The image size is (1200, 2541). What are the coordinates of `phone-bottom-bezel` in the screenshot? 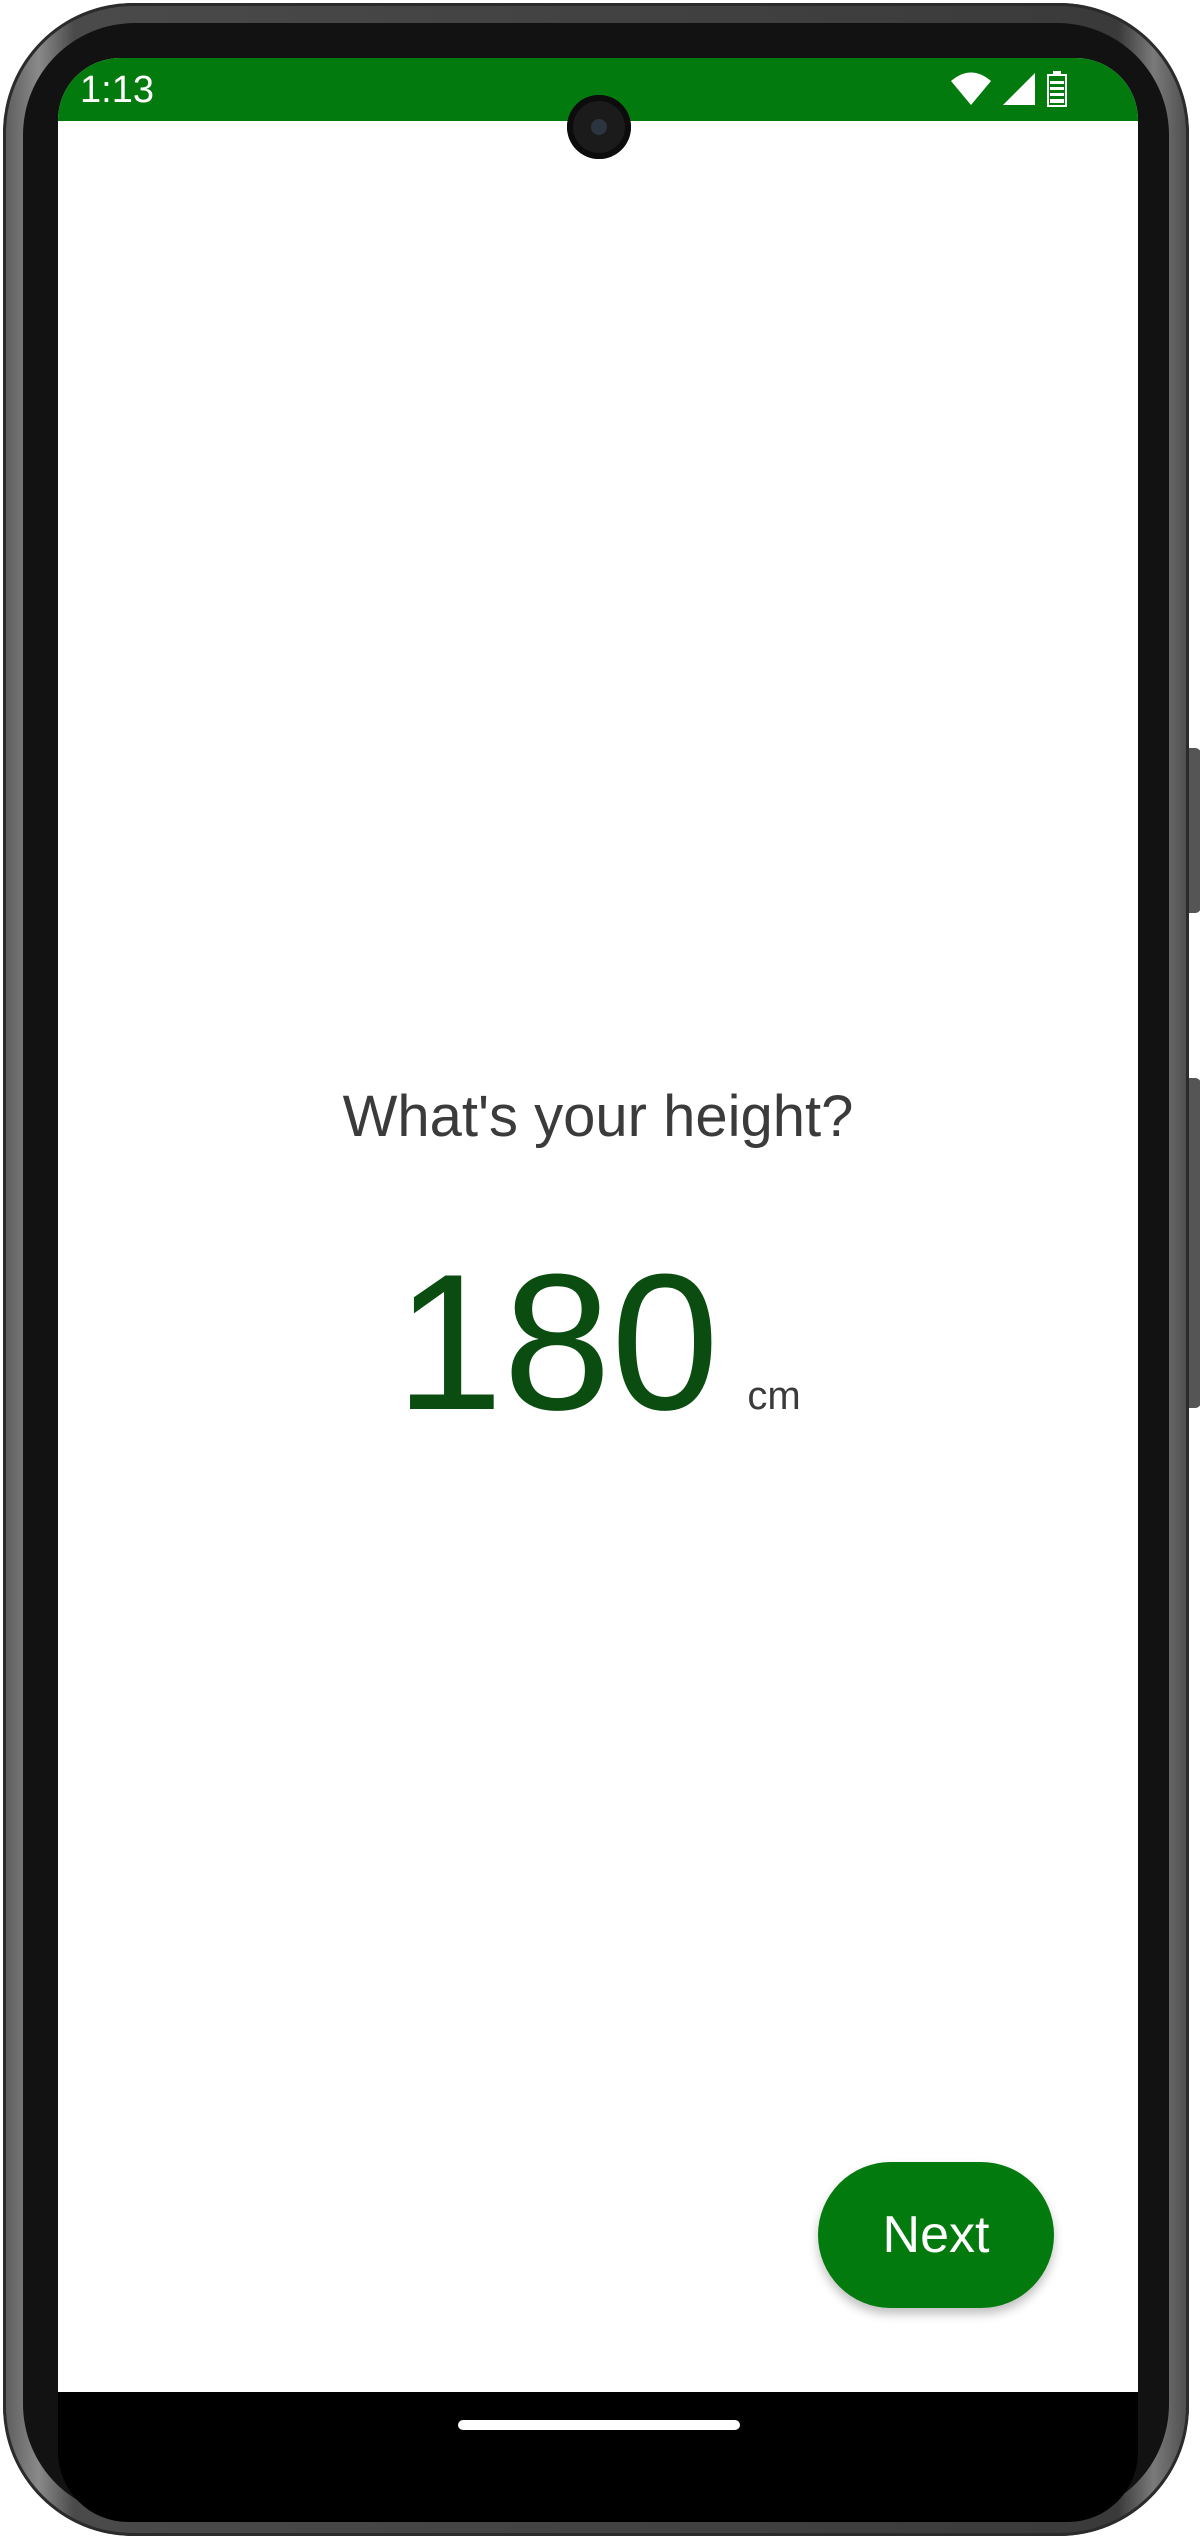 It's located at (598, 2487).